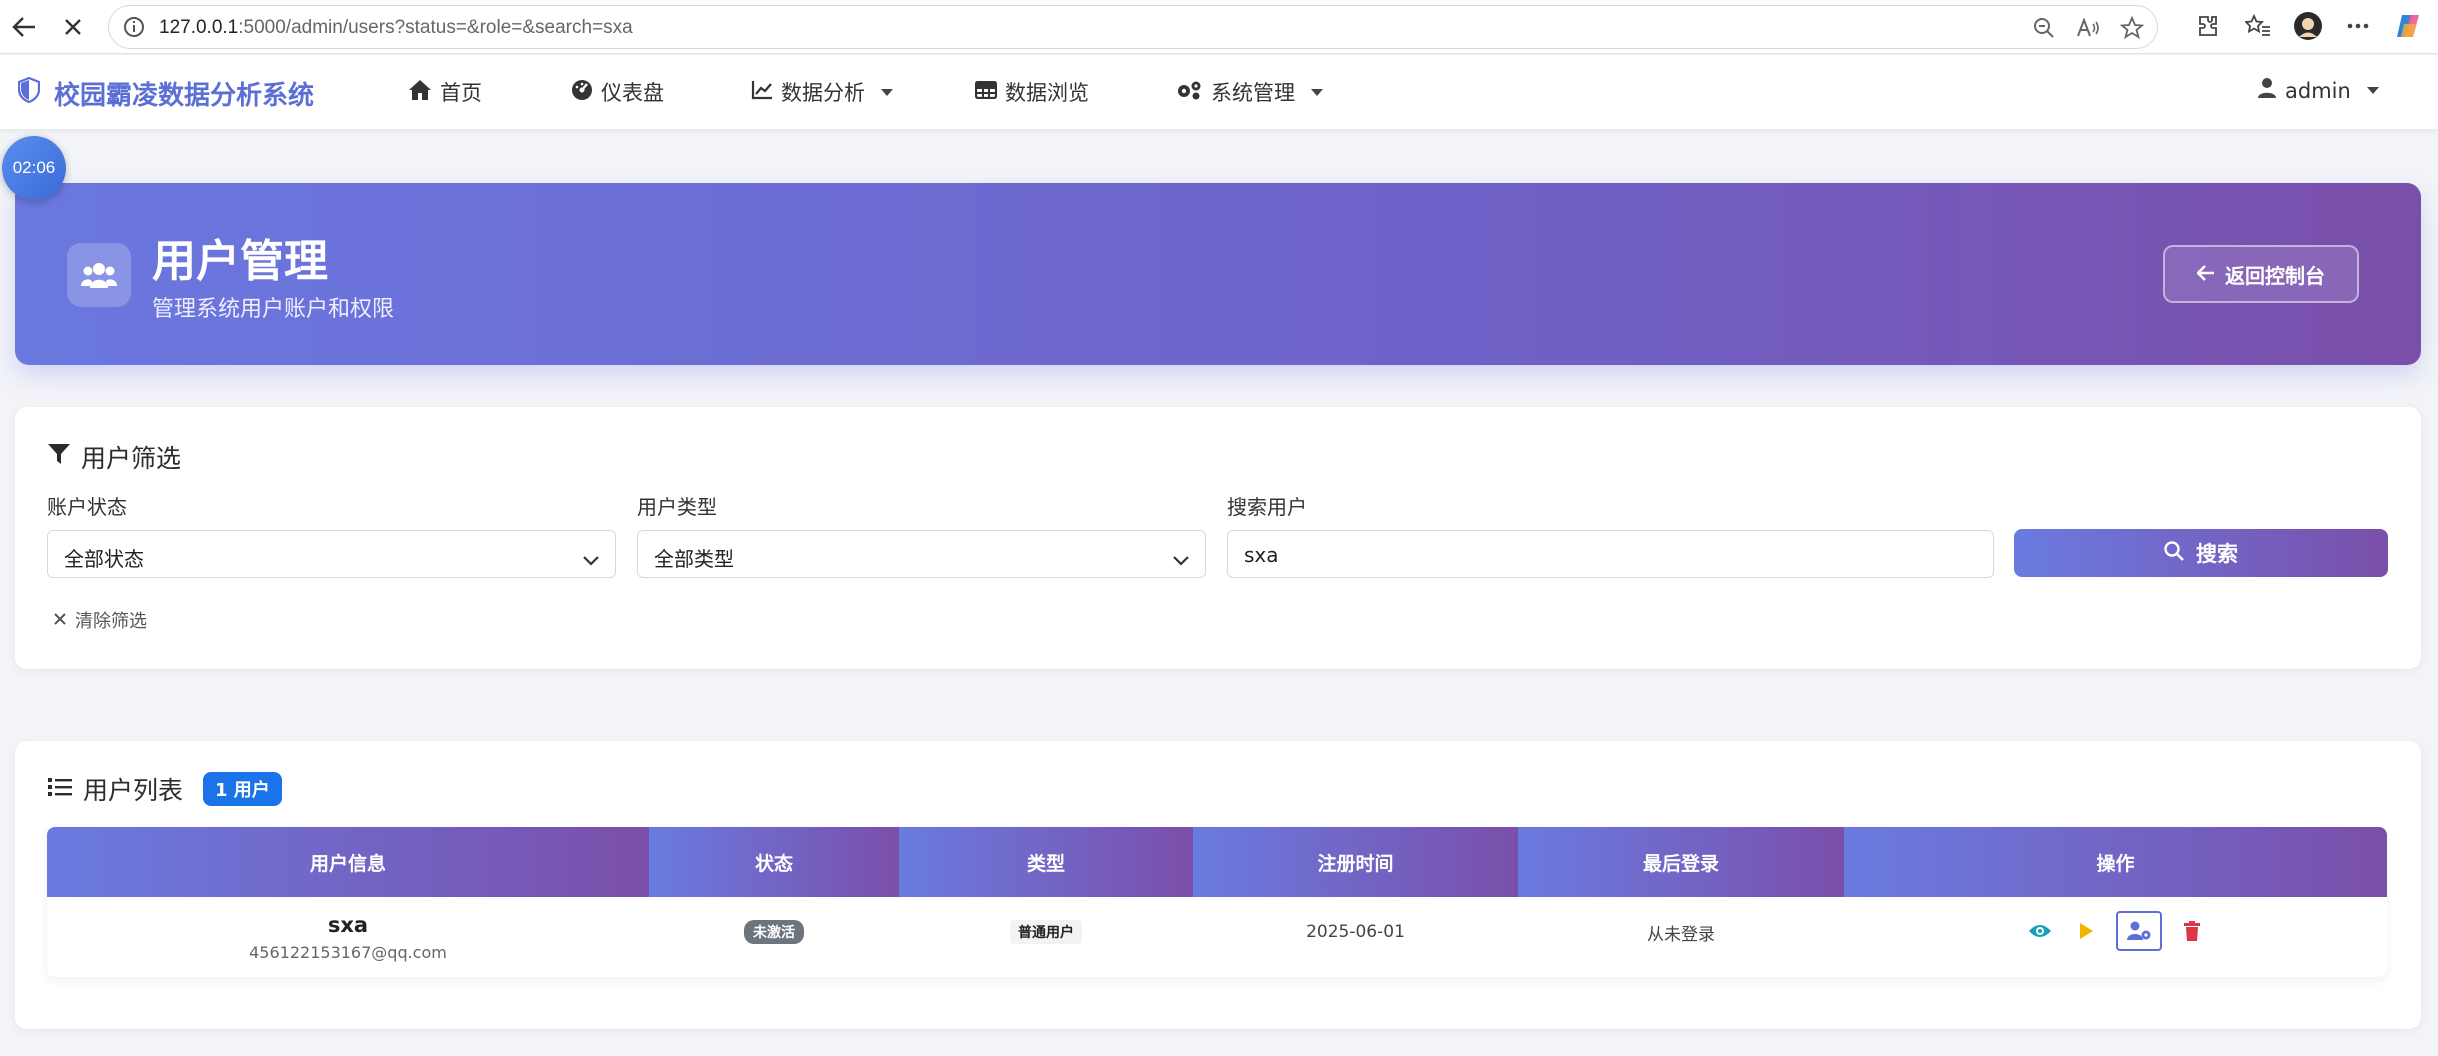 The width and height of the screenshot is (2438, 1056). I want to click on view-eye-icon, so click(2040, 931).